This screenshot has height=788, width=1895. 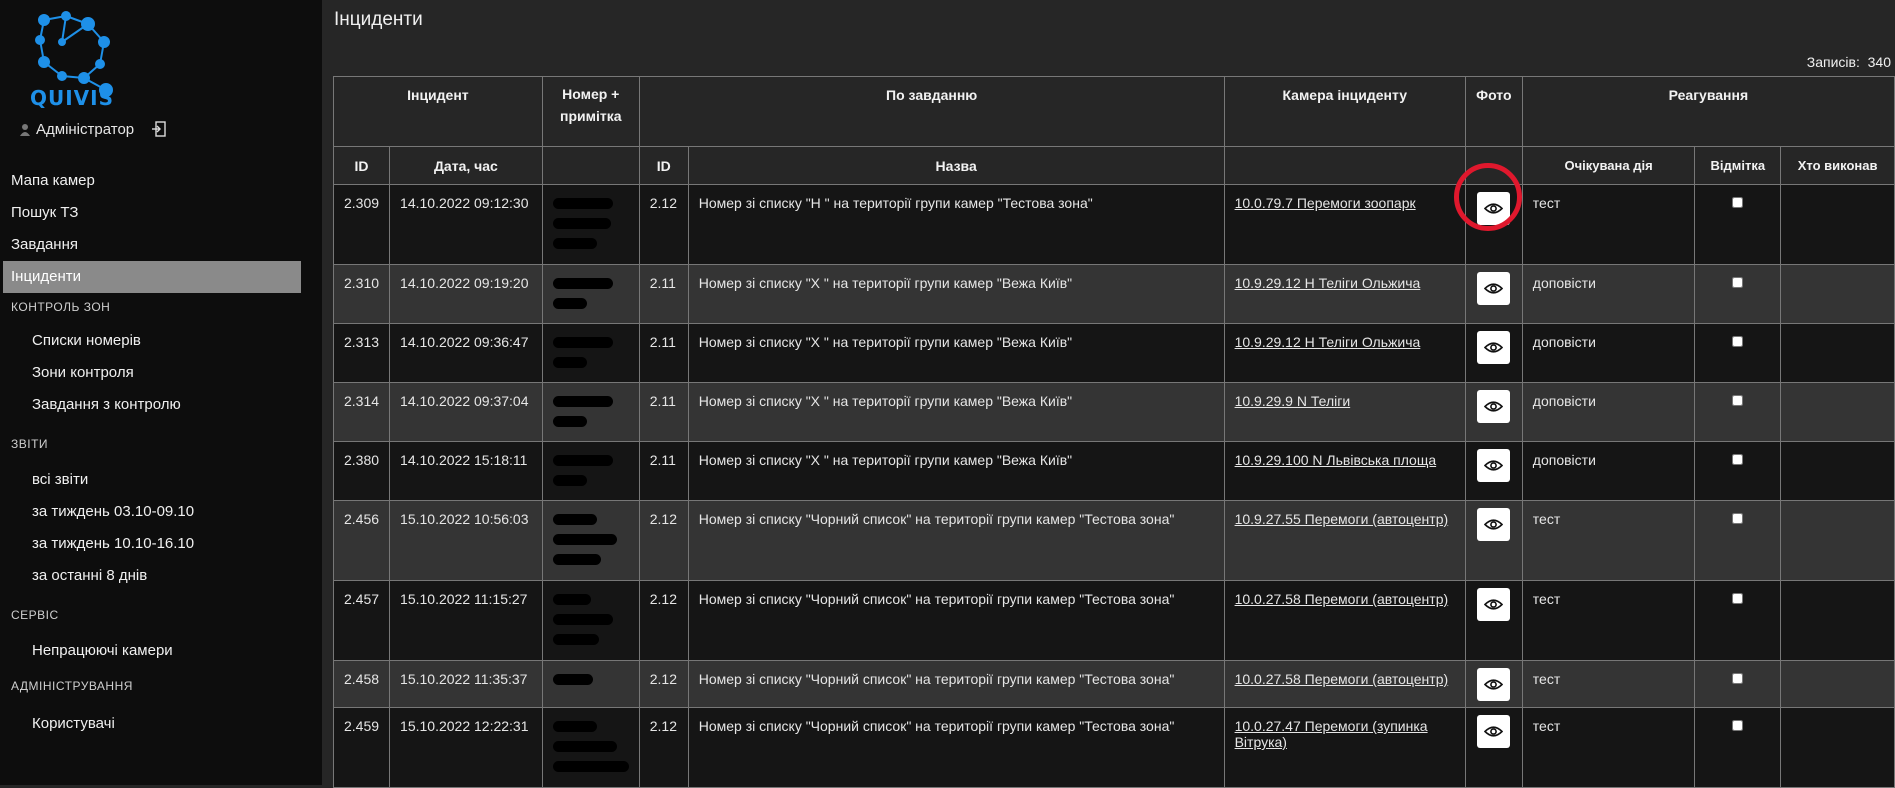 I want to click on nav-item-vehicle-search: Пошук ТЗ, so click(x=161, y=213).